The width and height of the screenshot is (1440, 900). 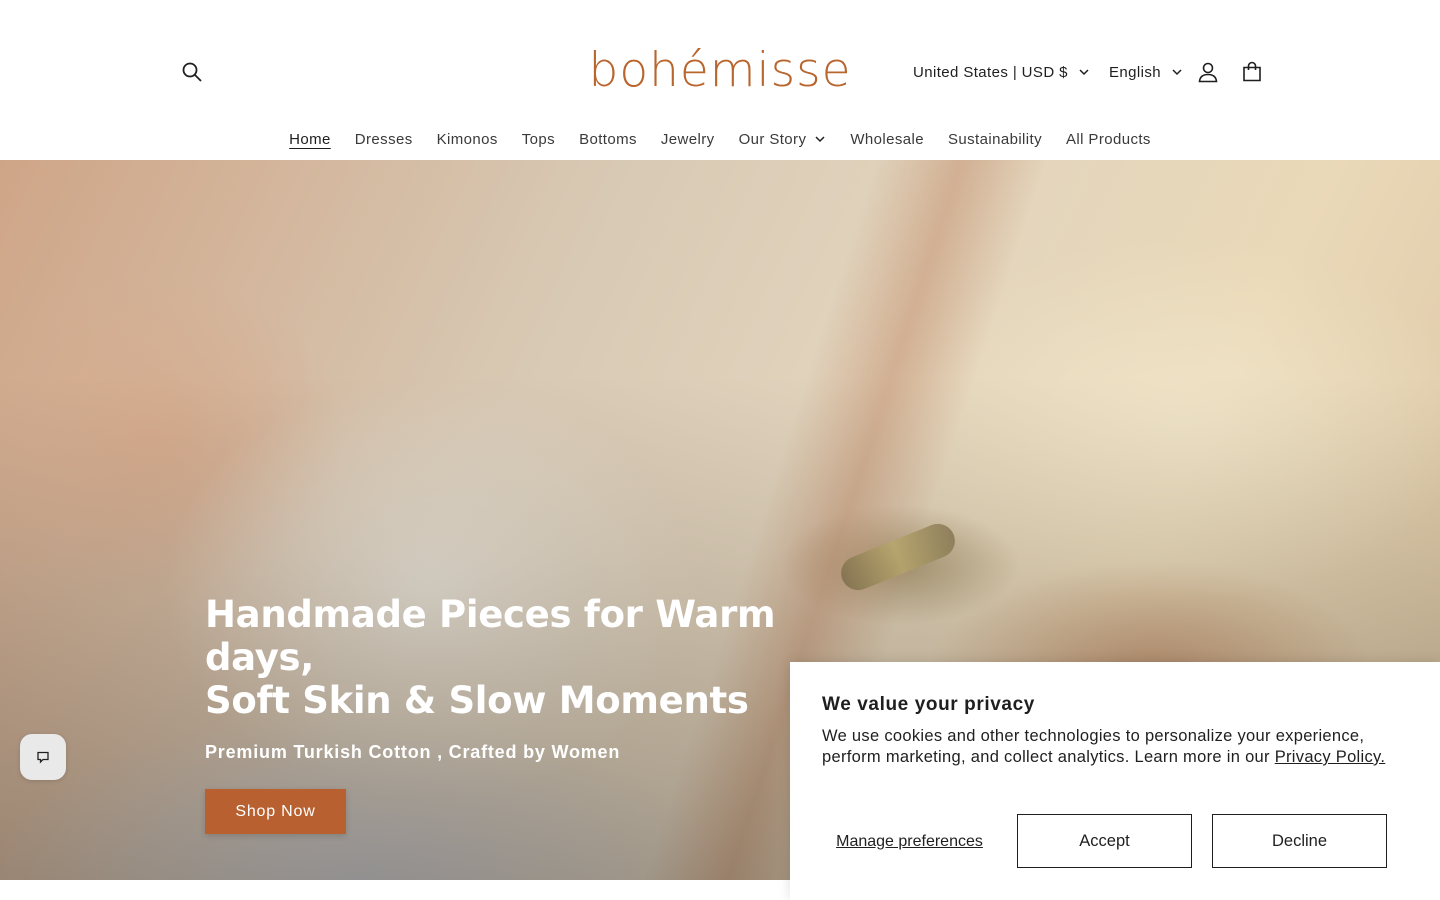 What do you see at coordinates (990, 72) in the screenshot?
I see `country-selector-label: United States | USD $` at bounding box center [990, 72].